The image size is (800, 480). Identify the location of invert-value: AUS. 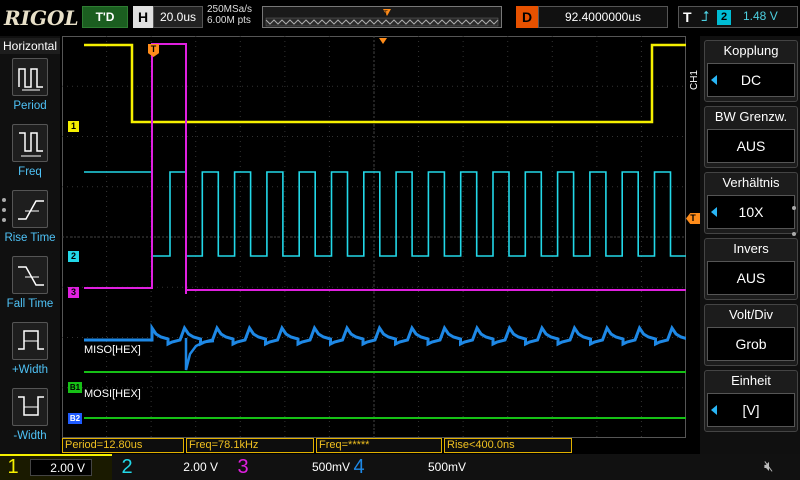
(751, 278).